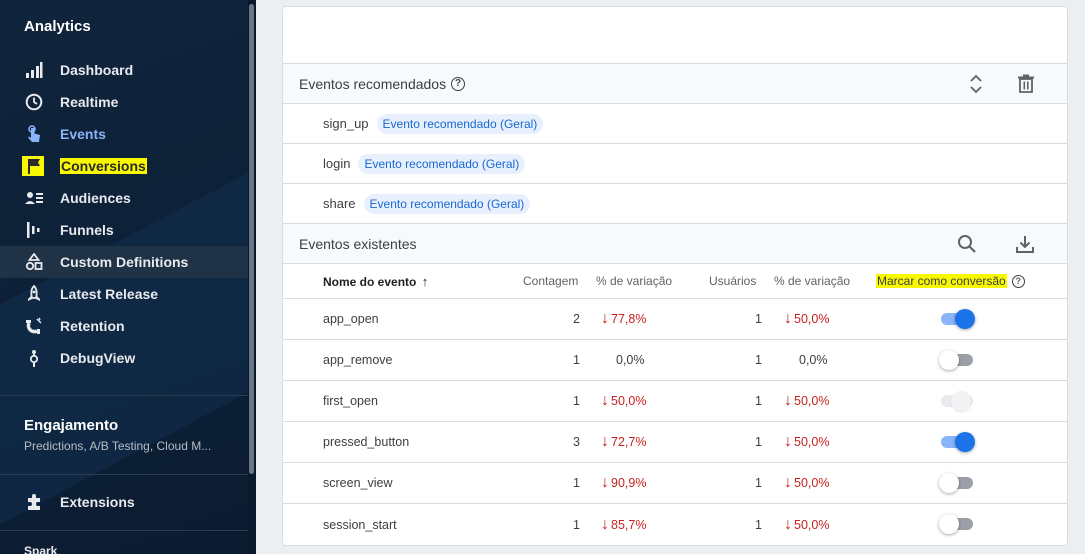 The image size is (1085, 554). I want to click on sidebar-scrollbar, so click(252, 277).